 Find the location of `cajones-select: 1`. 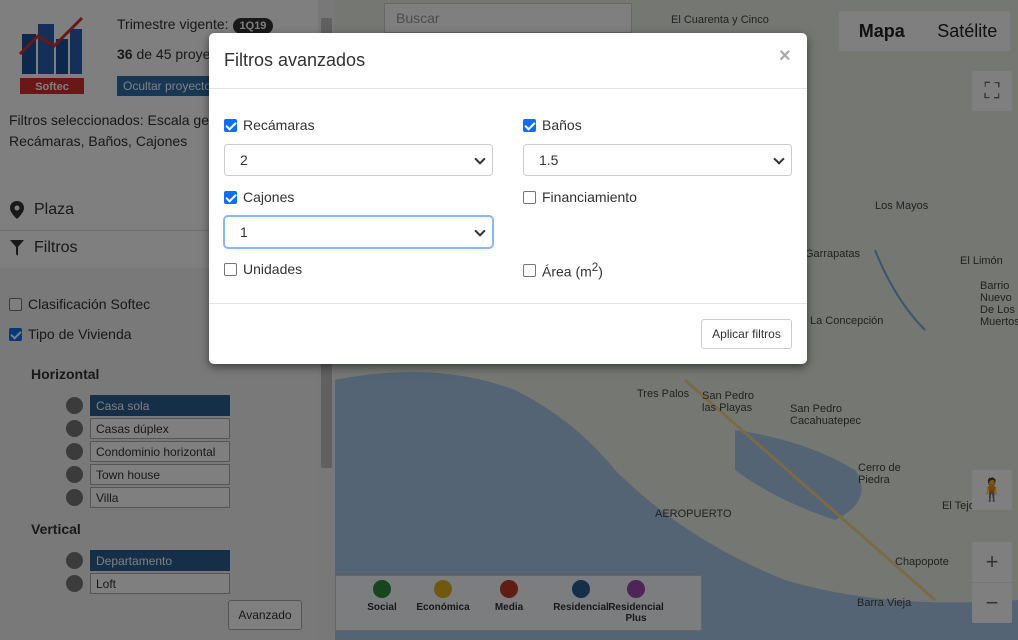

cajones-select: 1 is located at coordinates (358, 232).